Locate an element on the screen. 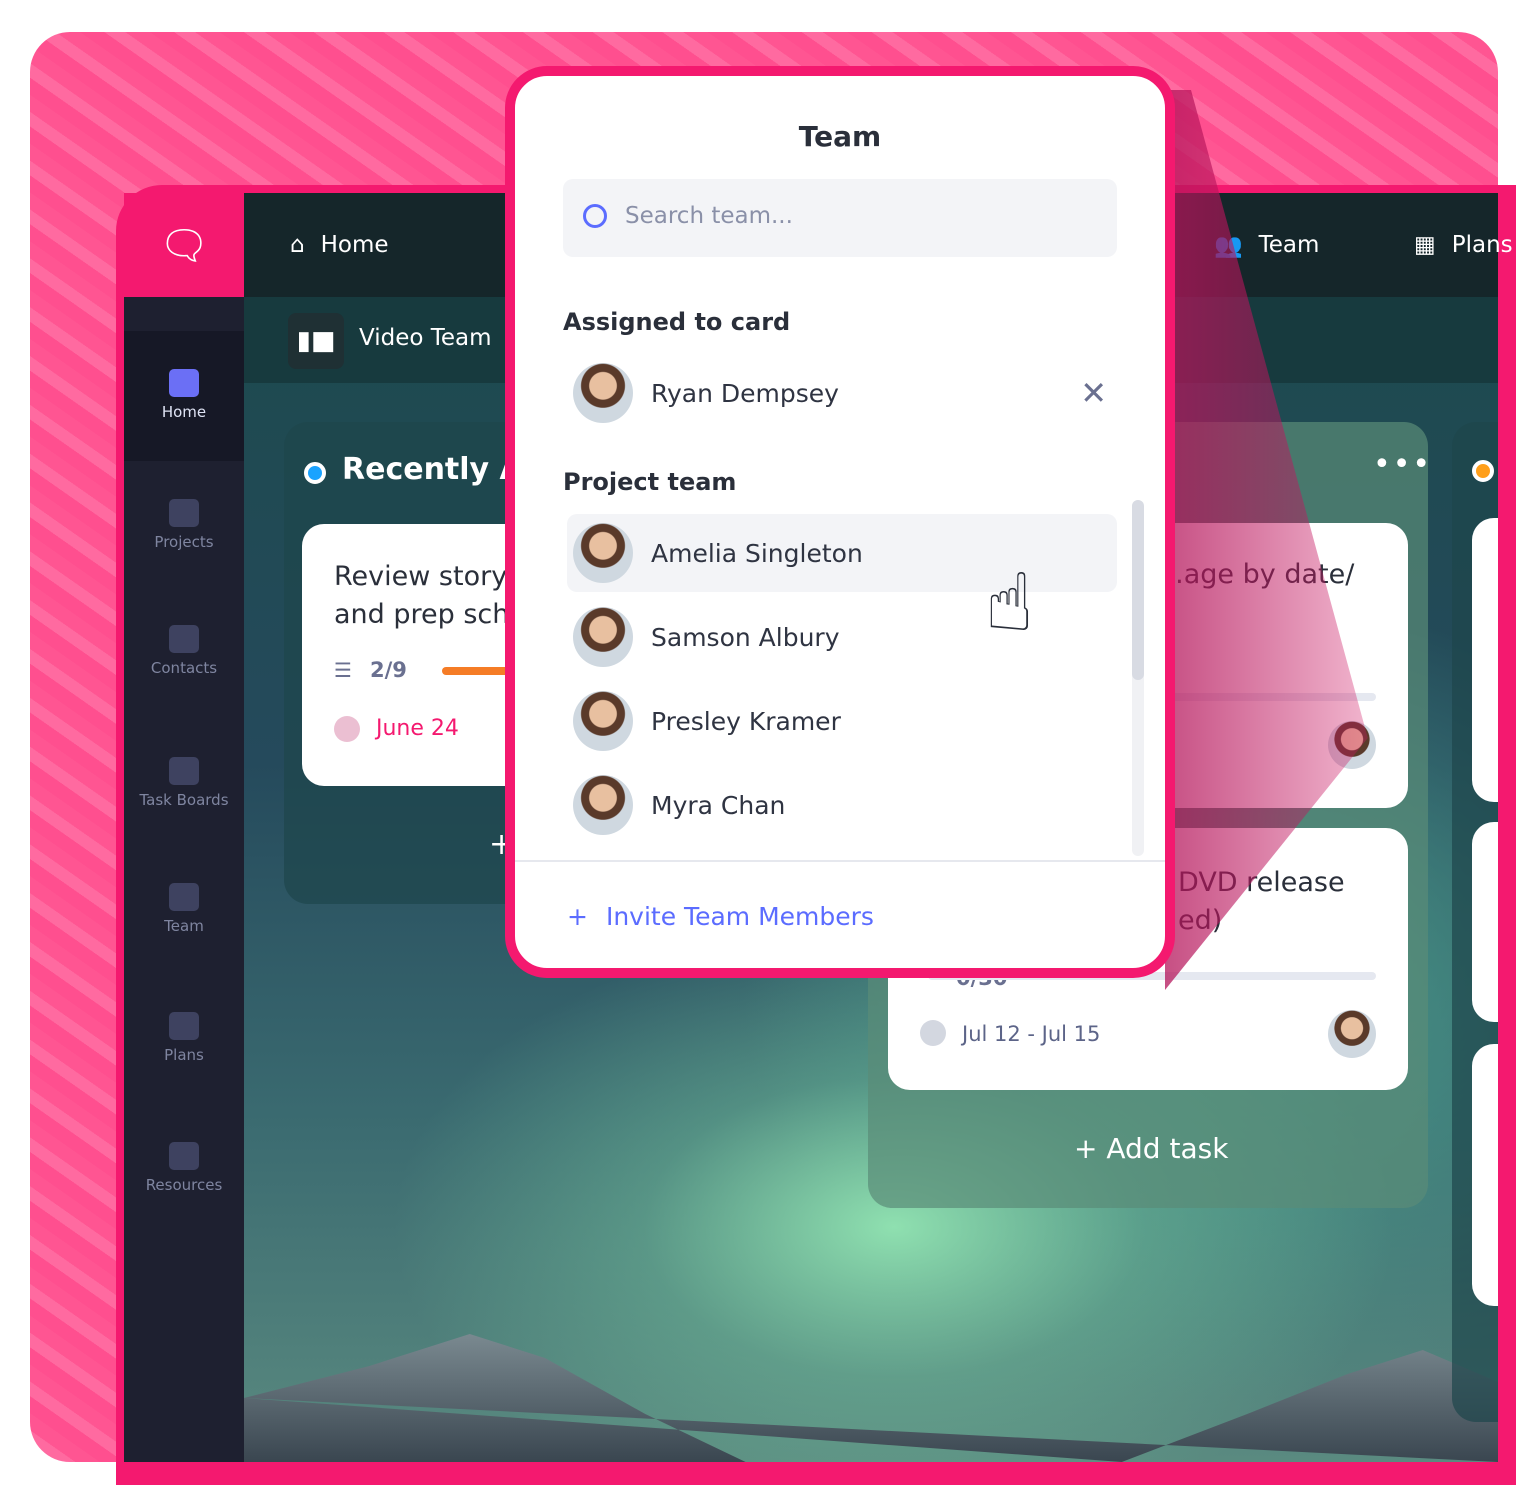 The height and width of the screenshot is (1492, 1520). due-date: June 24 is located at coordinates (417, 728).